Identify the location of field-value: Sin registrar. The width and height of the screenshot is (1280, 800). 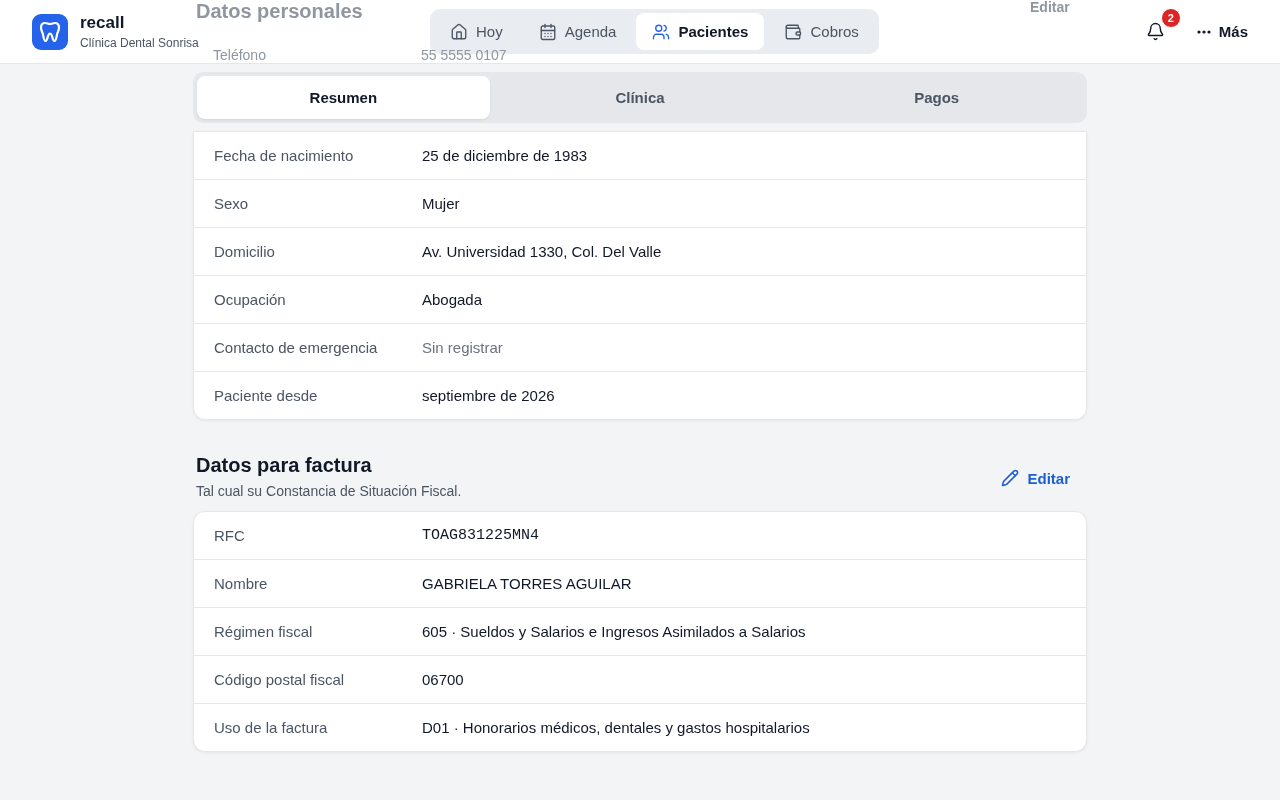
(462, 347).